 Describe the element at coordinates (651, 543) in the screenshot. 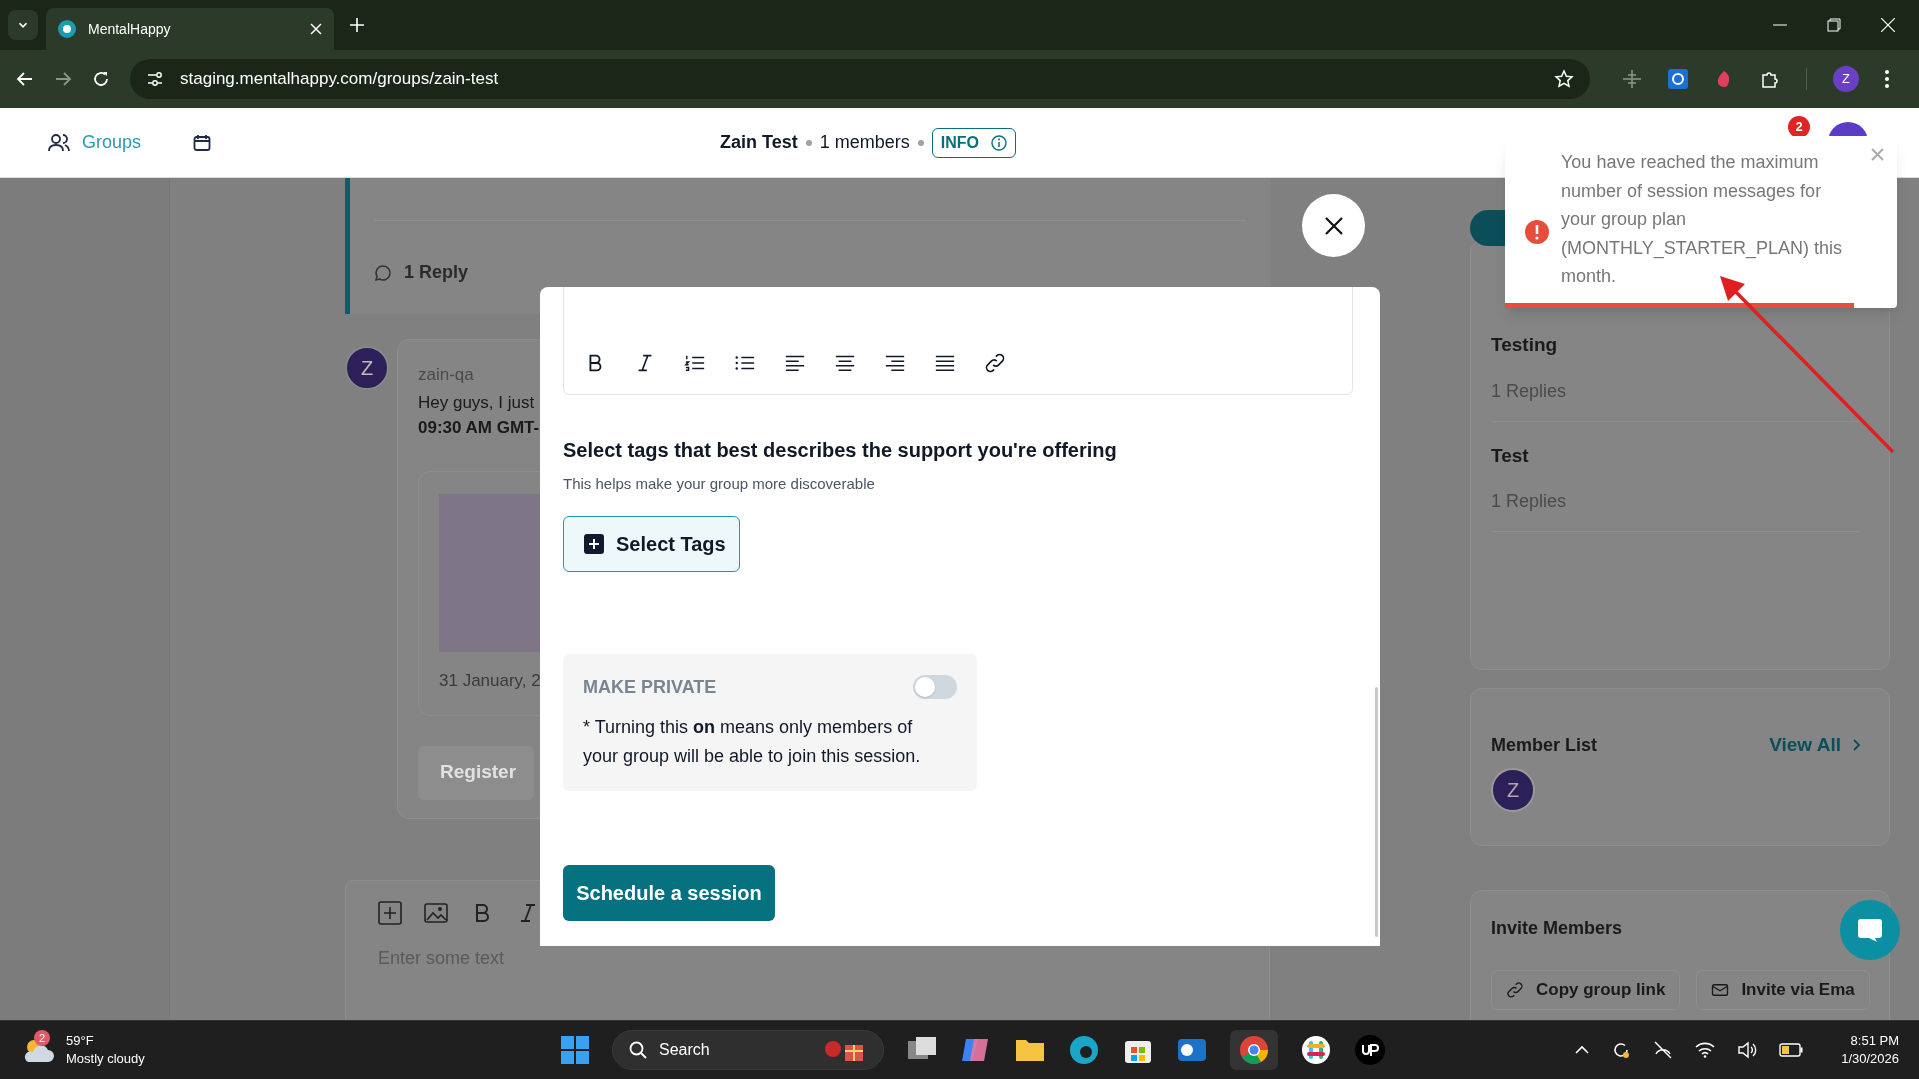

I see `select-tags-button: Select Tags` at that location.